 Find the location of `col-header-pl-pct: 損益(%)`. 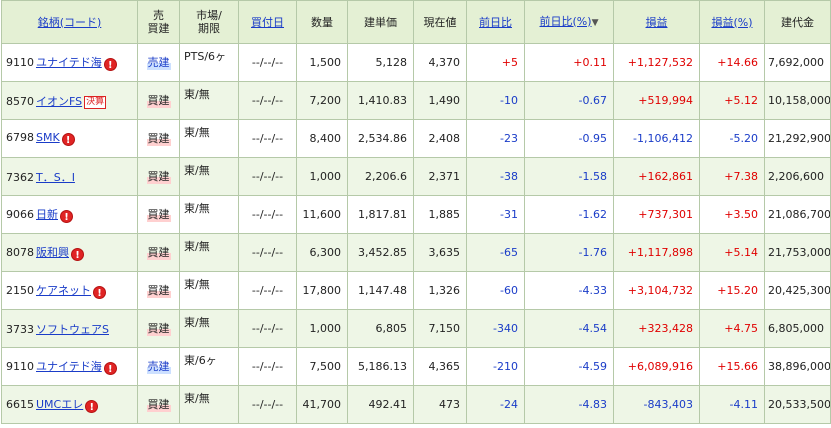

col-header-pl-pct: 損益(%) is located at coordinates (732, 22).